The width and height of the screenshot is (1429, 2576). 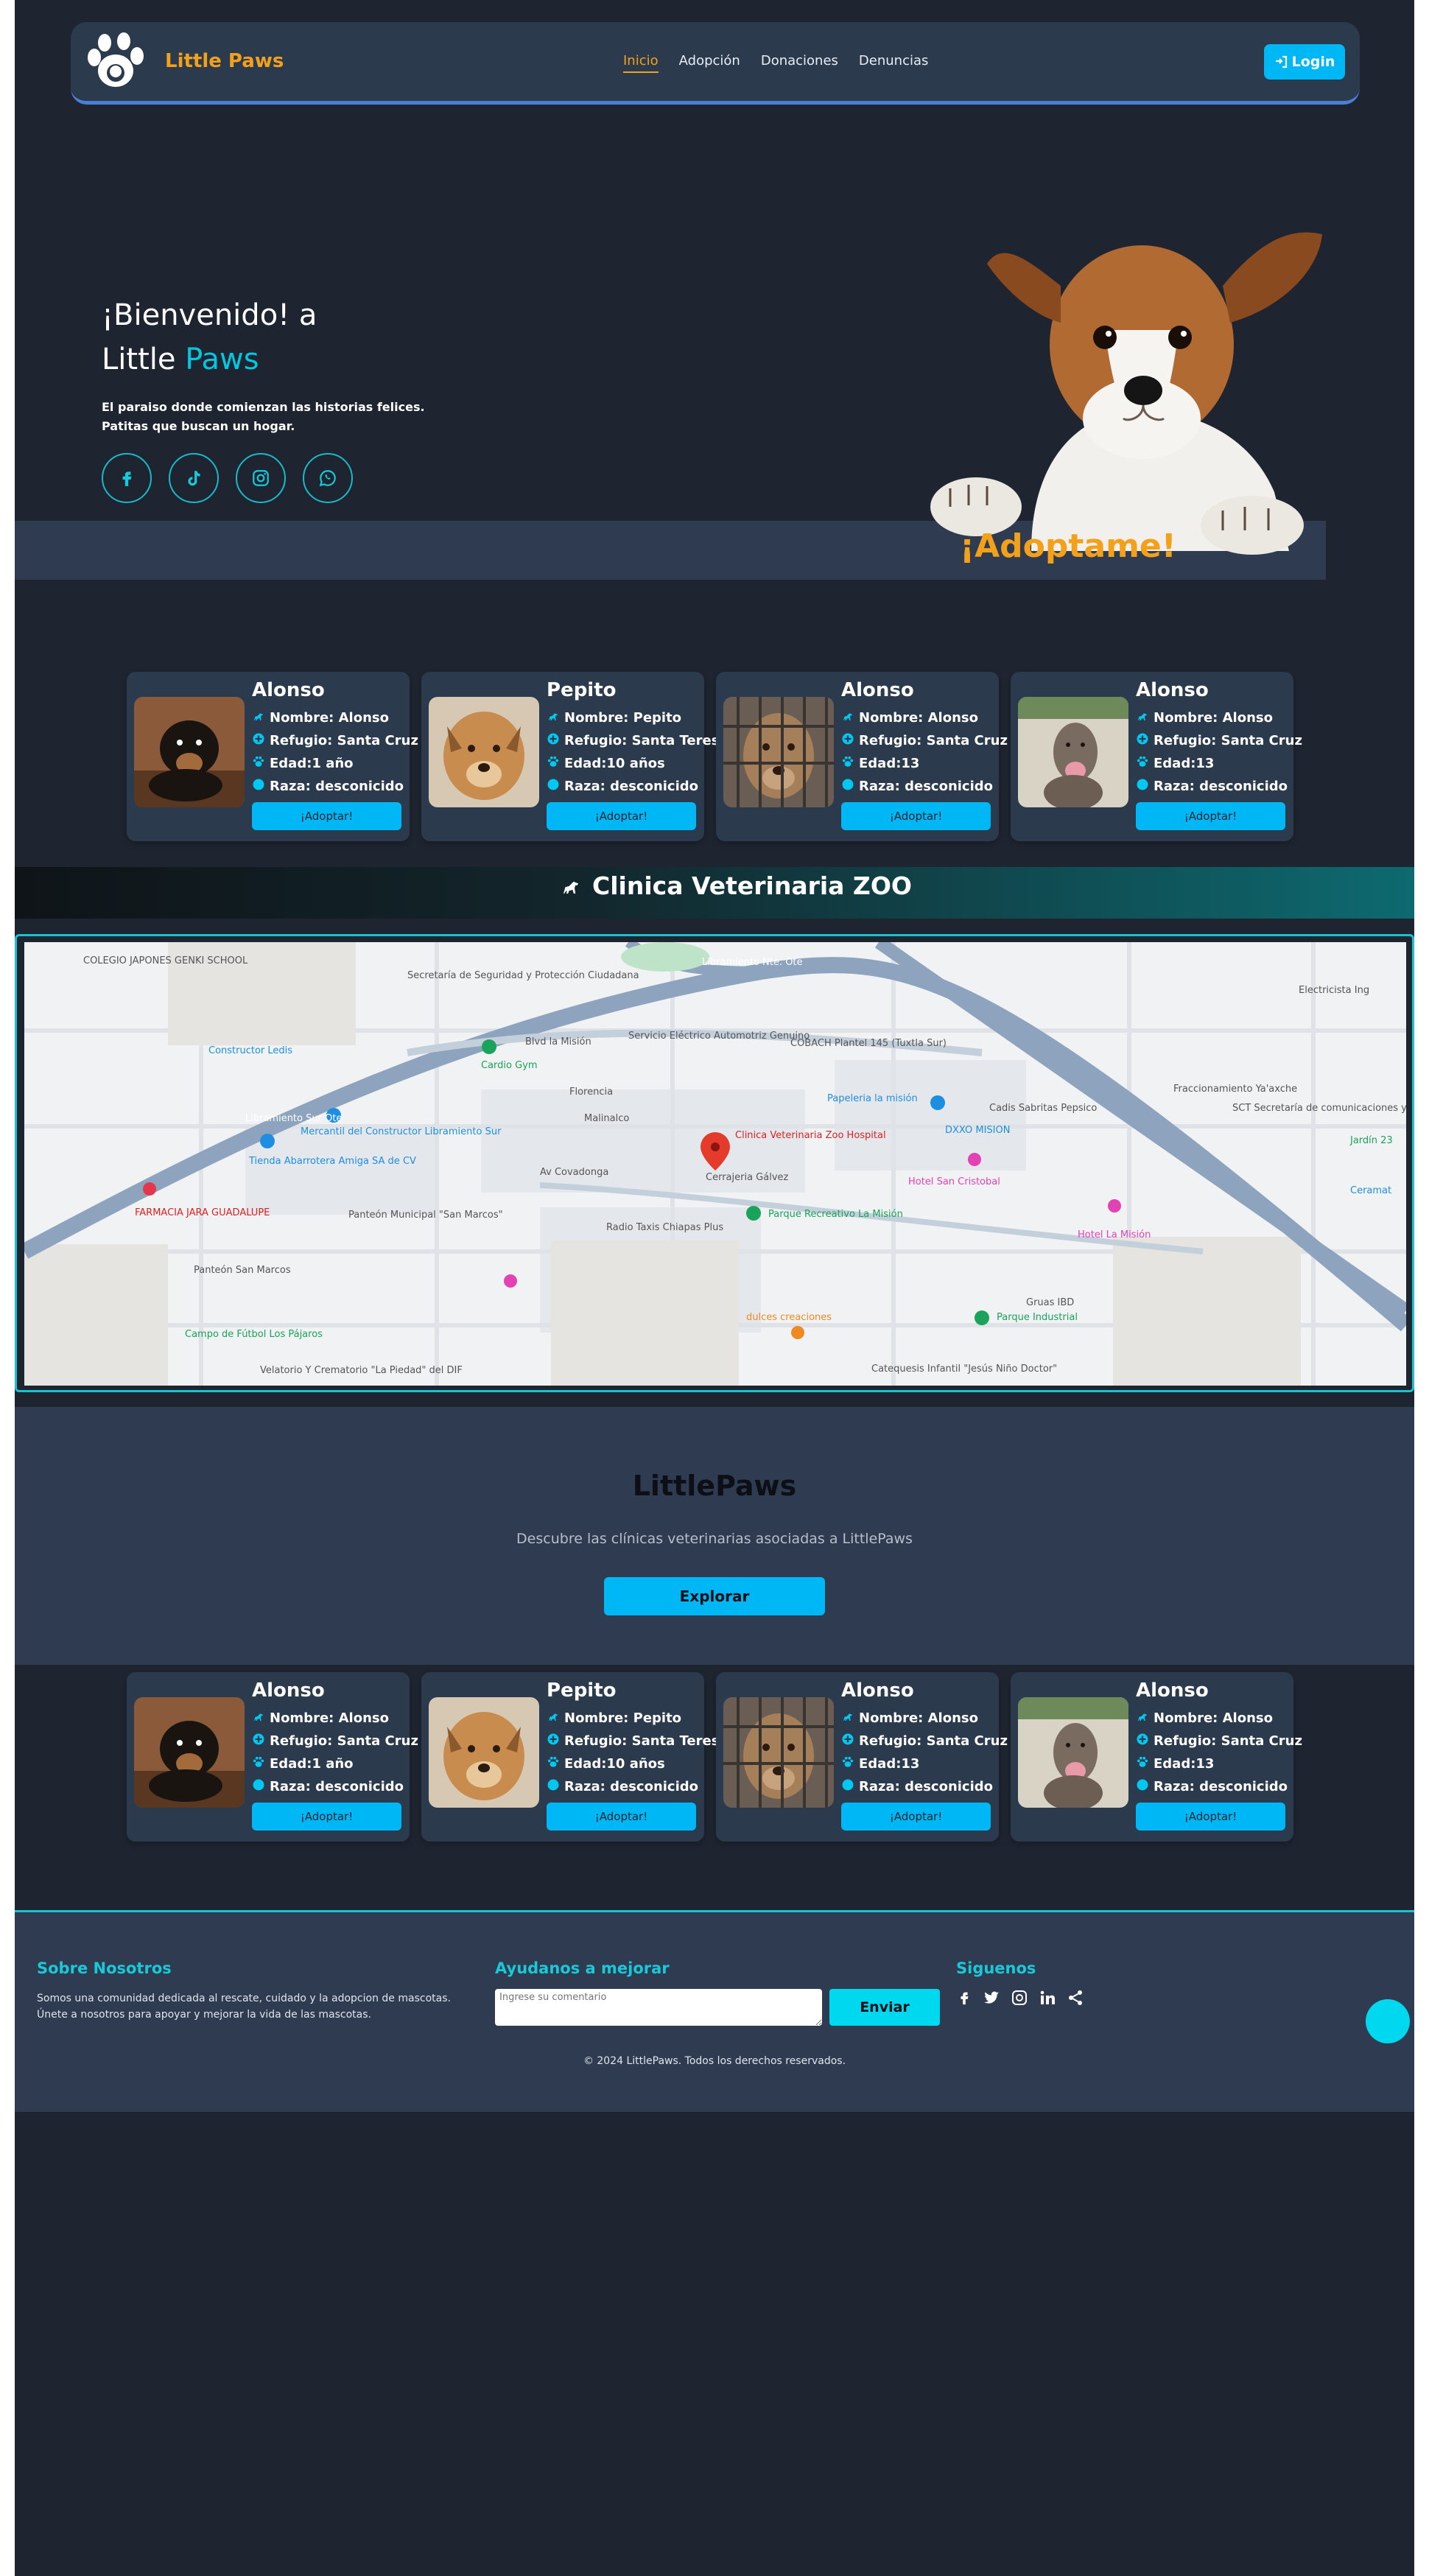 I want to click on map-label: Tienda Abarrotera Amiga SA de CV, so click(x=333, y=1161).